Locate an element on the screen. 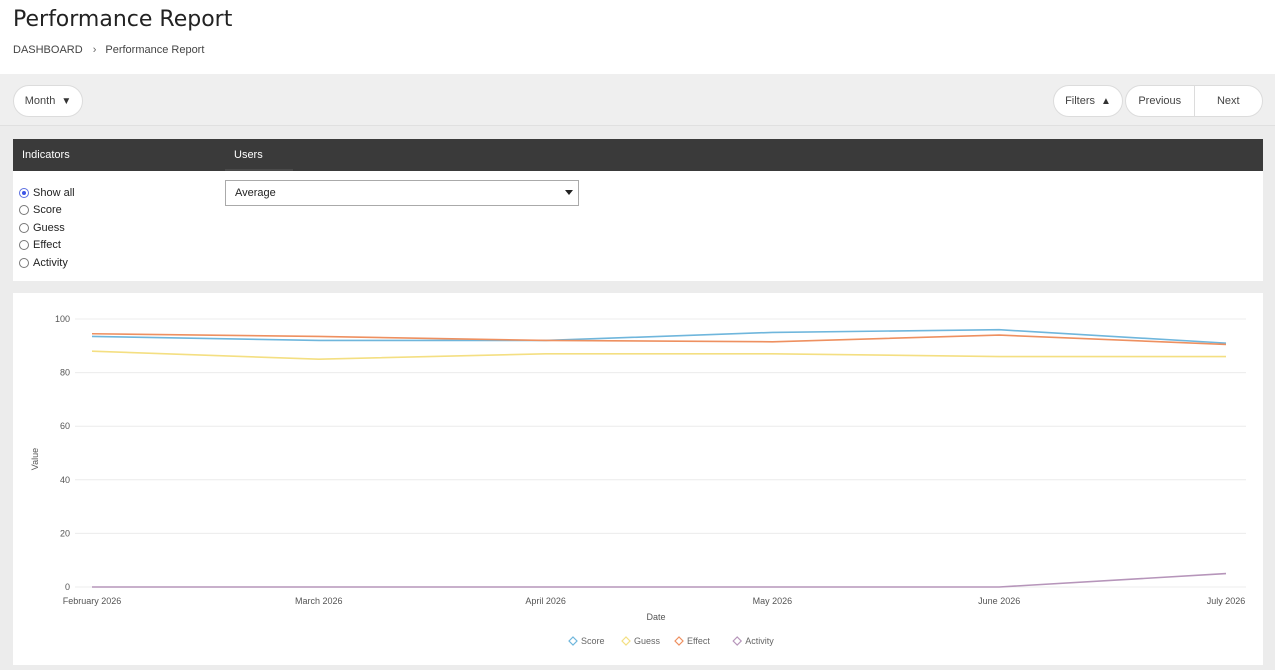  users-select-value: Average is located at coordinates (255, 193).